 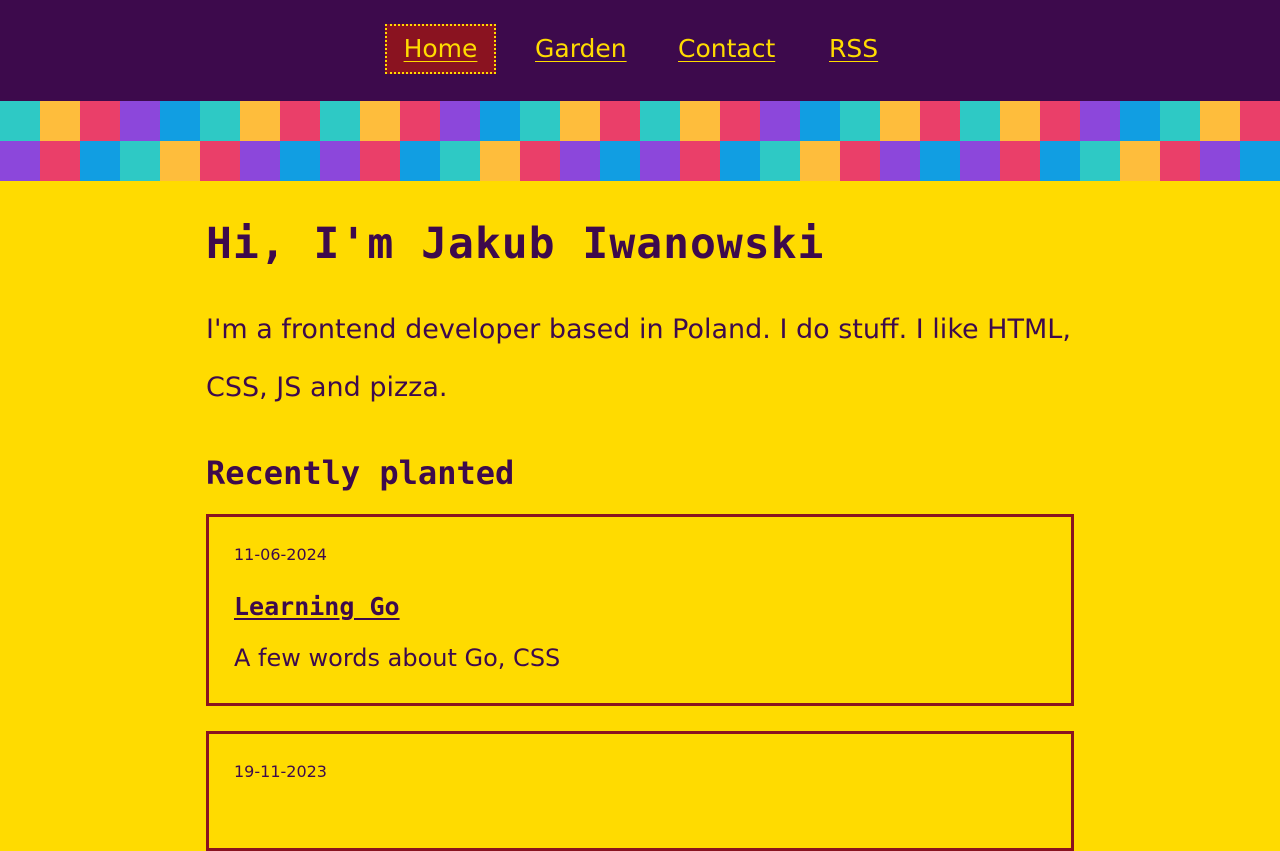 I want to click on nav-link-contact: Contact, so click(x=726, y=49).